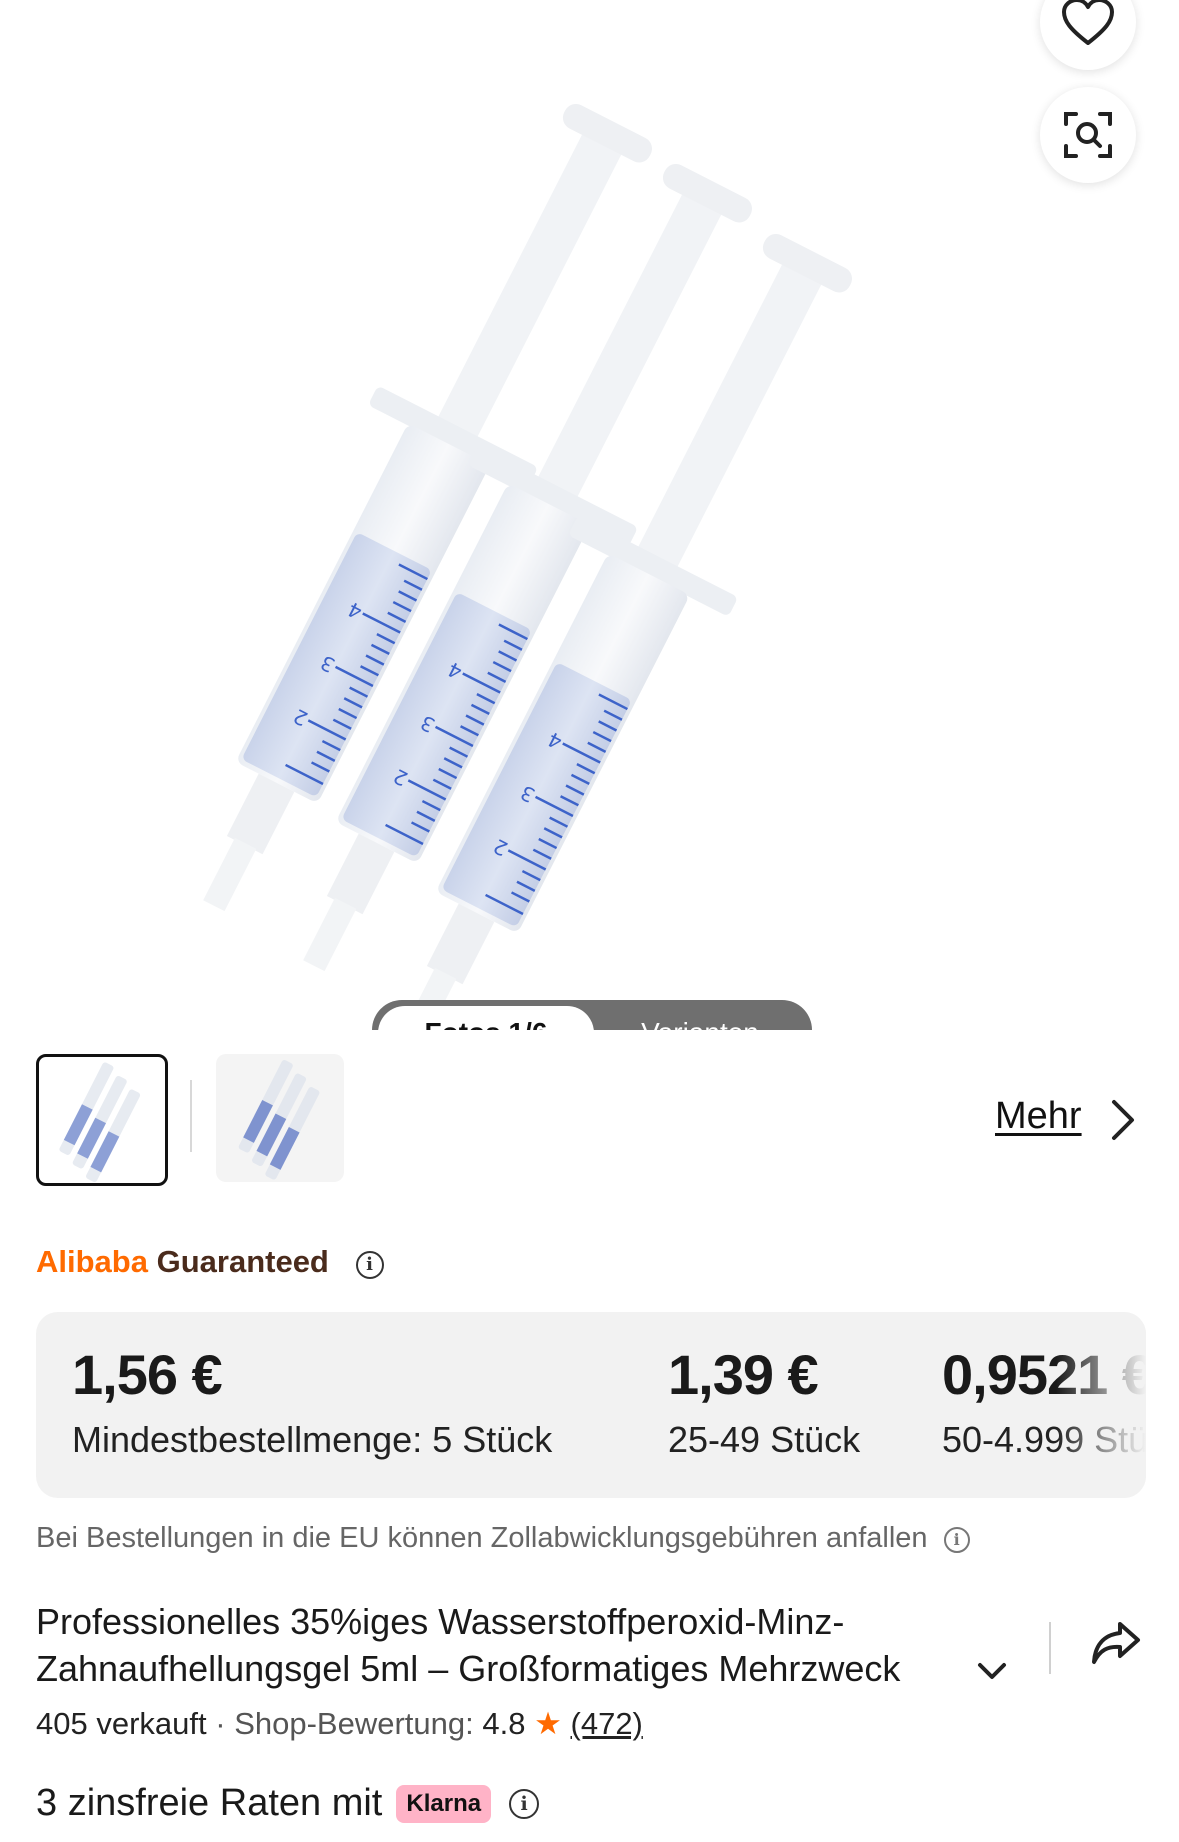 This screenshot has height=1842, width=1179. Describe the element at coordinates (1123, 1120) in the screenshot. I see `chevron-right-icon` at that location.